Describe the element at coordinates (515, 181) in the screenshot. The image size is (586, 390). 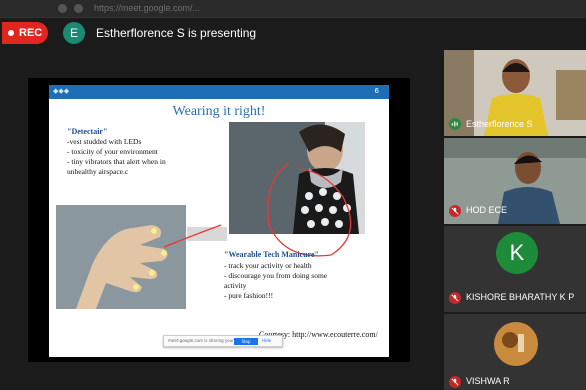
I see `participant-tile: HOD ECE` at that location.